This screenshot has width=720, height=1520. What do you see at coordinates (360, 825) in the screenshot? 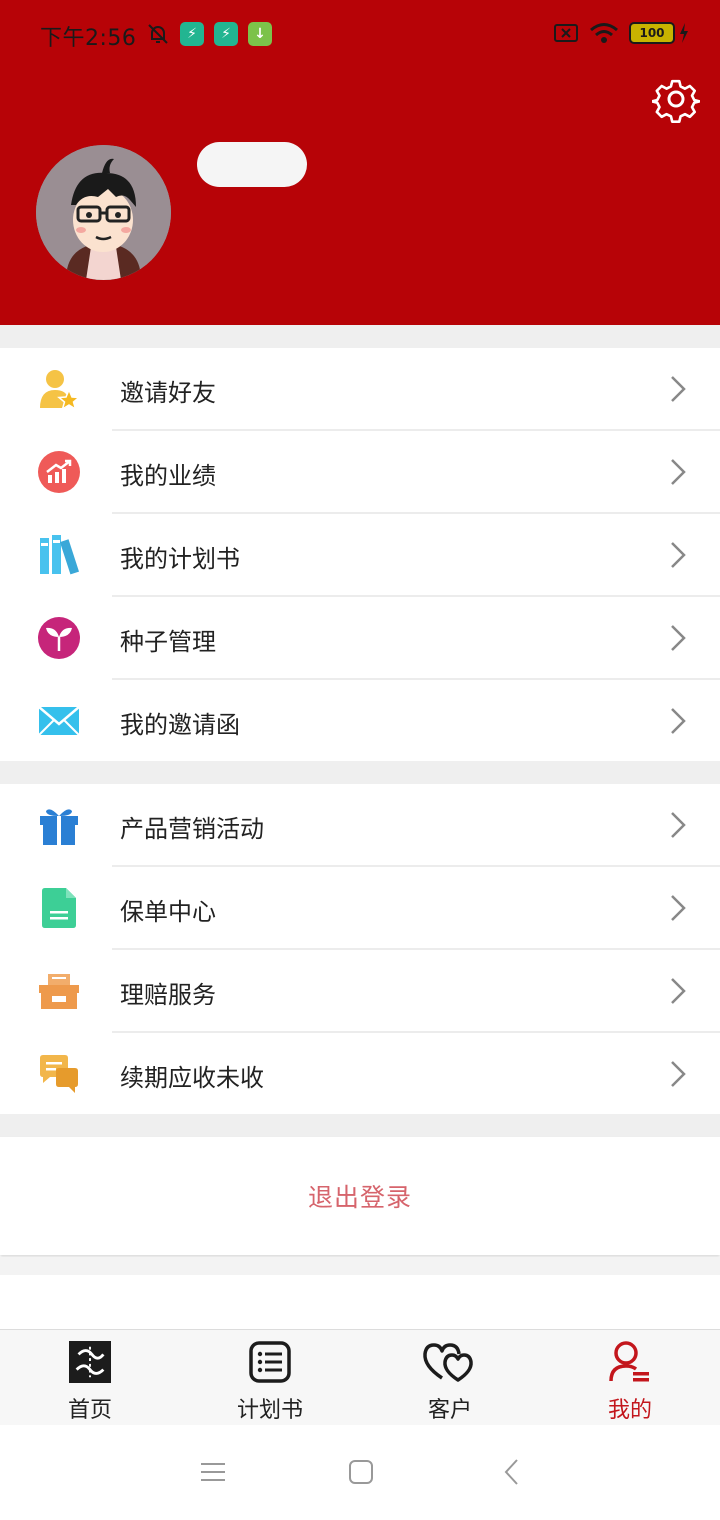
I see `menu-item-product-marketing: 产品营销活动` at bounding box center [360, 825].